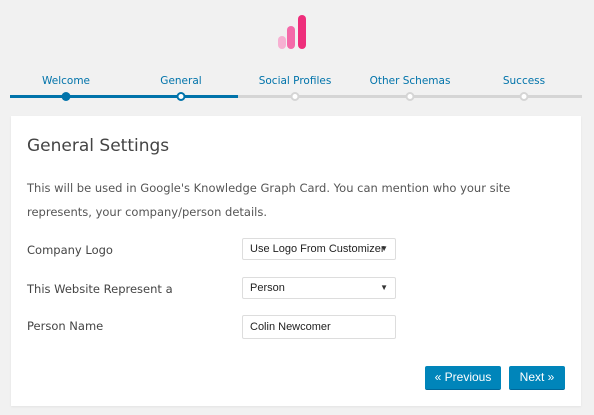  I want to click on company-logo-select: Use Logo From Customizer ▼, so click(319, 249).